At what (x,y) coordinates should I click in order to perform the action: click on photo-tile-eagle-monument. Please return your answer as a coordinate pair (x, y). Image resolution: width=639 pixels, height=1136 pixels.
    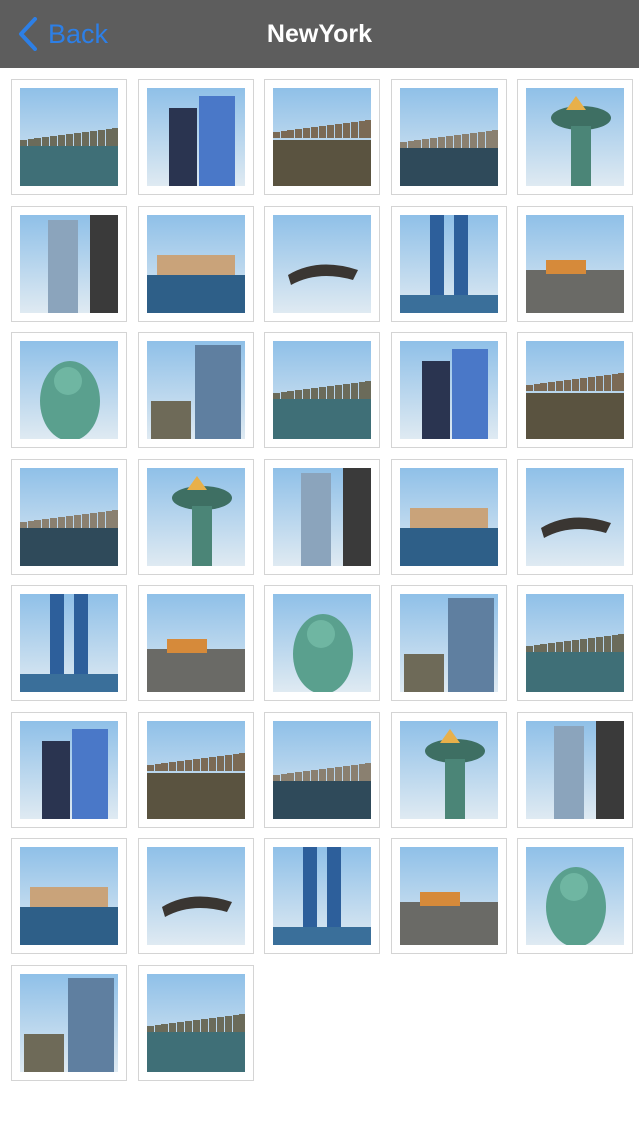
    Looking at the image, I should click on (195, 769).